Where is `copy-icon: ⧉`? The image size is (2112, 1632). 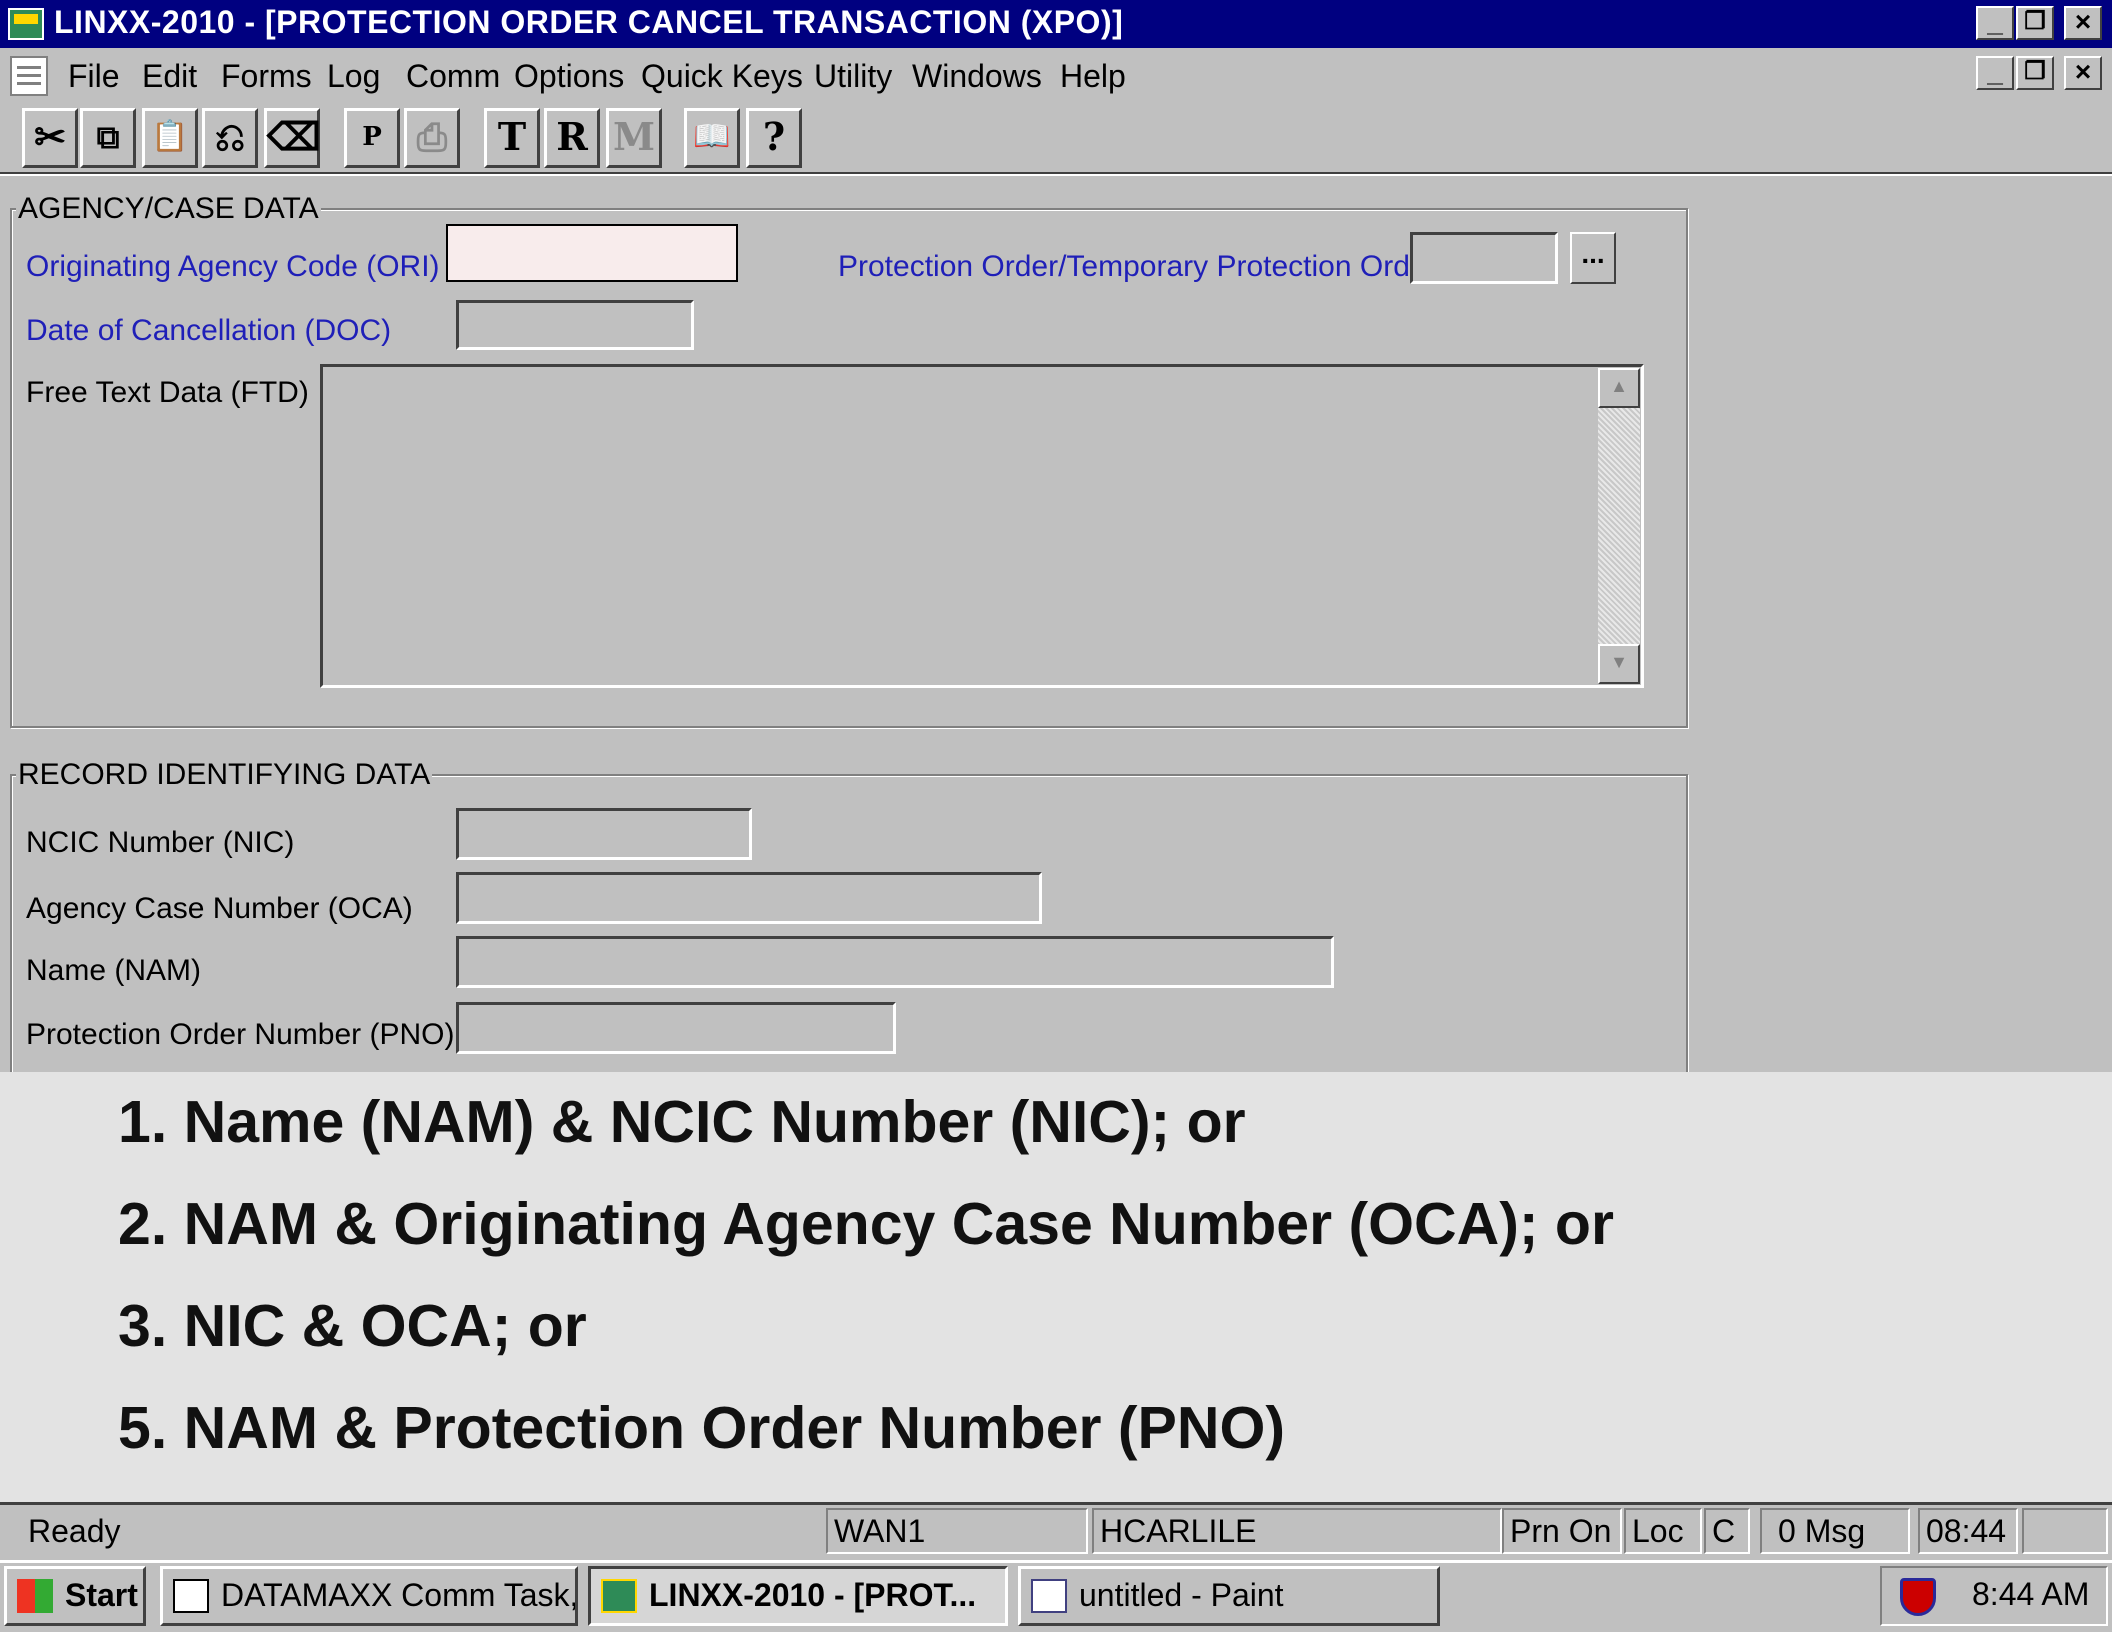 copy-icon: ⧉ is located at coordinates (108, 138).